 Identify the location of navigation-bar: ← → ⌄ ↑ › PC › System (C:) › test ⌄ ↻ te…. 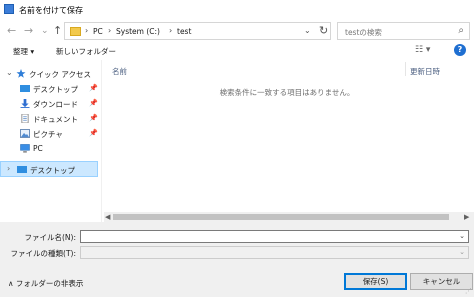
(237, 31).